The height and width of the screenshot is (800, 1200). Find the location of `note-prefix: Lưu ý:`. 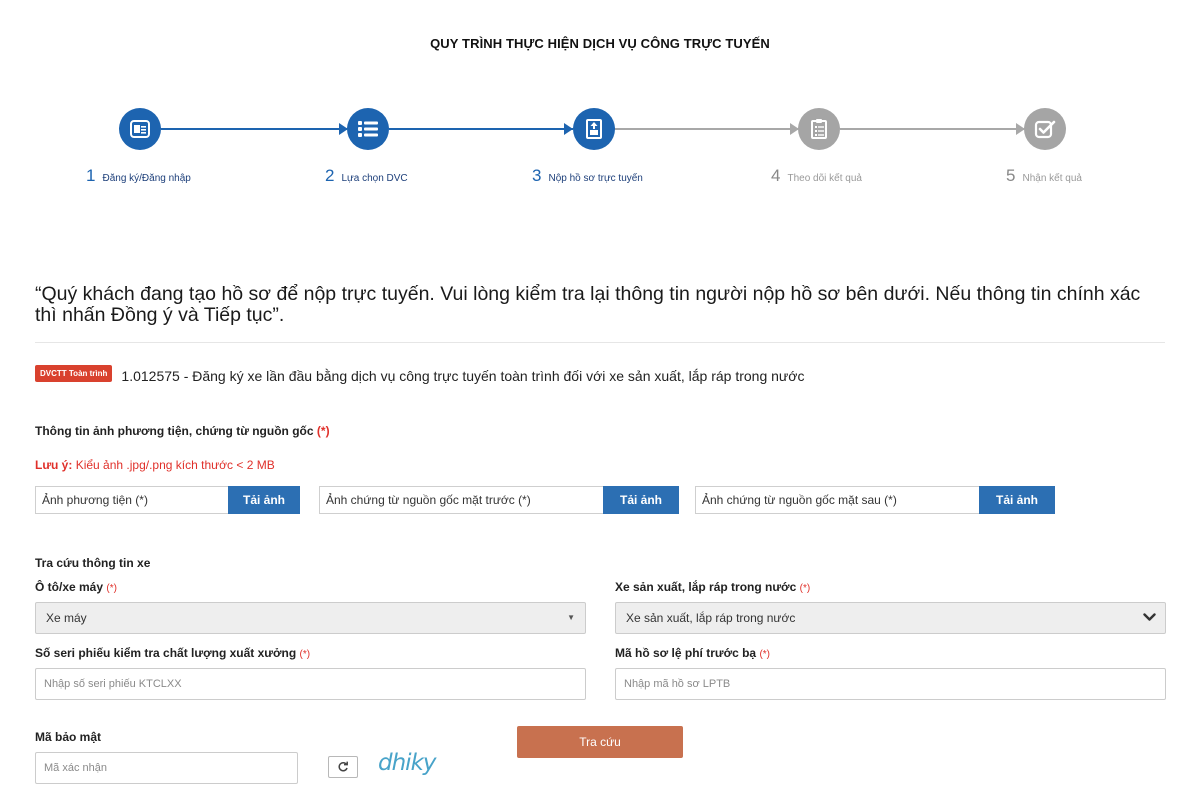

note-prefix: Lưu ý: is located at coordinates (54, 465).